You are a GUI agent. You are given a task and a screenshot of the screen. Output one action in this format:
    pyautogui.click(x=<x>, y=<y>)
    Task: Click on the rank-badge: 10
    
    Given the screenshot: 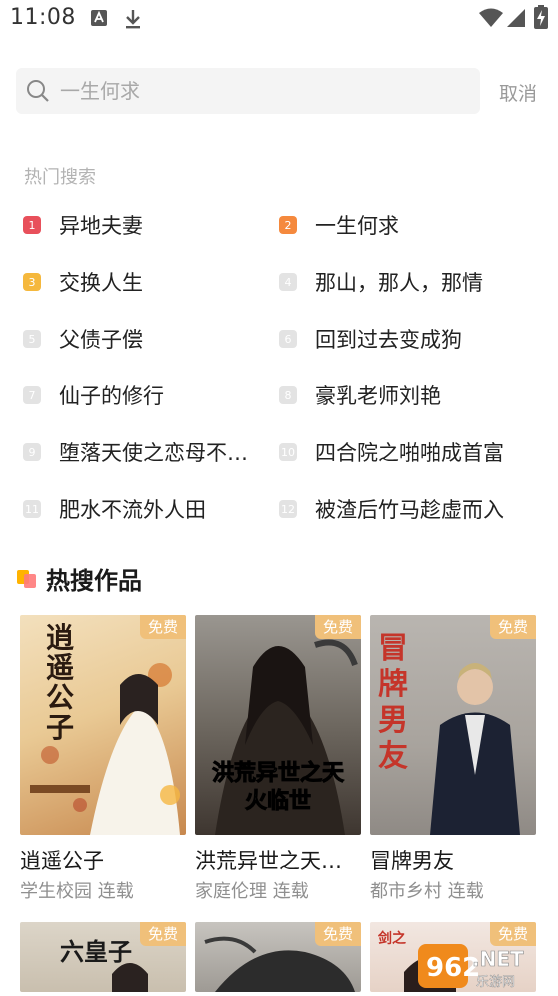 What is the action you would take?
    pyautogui.click(x=288, y=452)
    